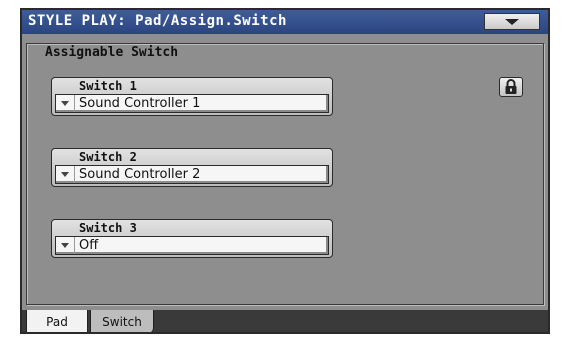  What do you see at coordinates (140, 103) in the screenshot?
I see `switch-1-value: Sound Controller 1` at bounding box center [140, 103].